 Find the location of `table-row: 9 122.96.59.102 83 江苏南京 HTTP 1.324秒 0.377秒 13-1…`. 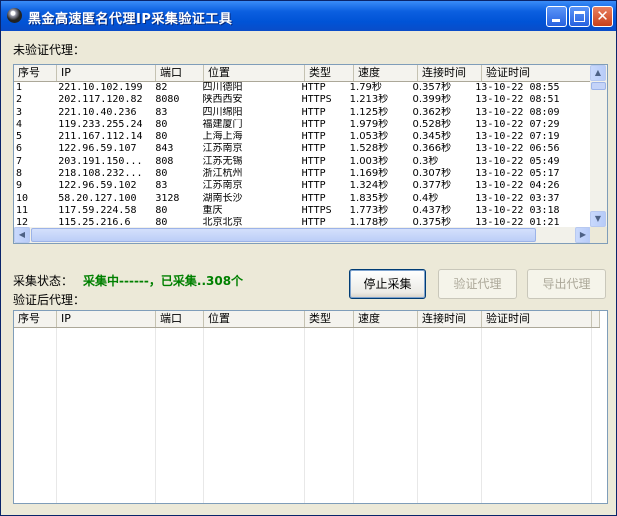

table-row: 9 122.96.59.102 83 江苏南京 HTTP 1.324秒 0.377秒 13-1… is located at coordinates (302, 186).